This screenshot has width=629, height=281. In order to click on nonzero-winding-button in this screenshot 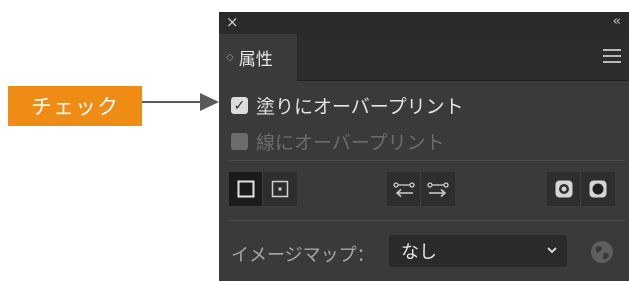, I will do `click(564, 189)`.